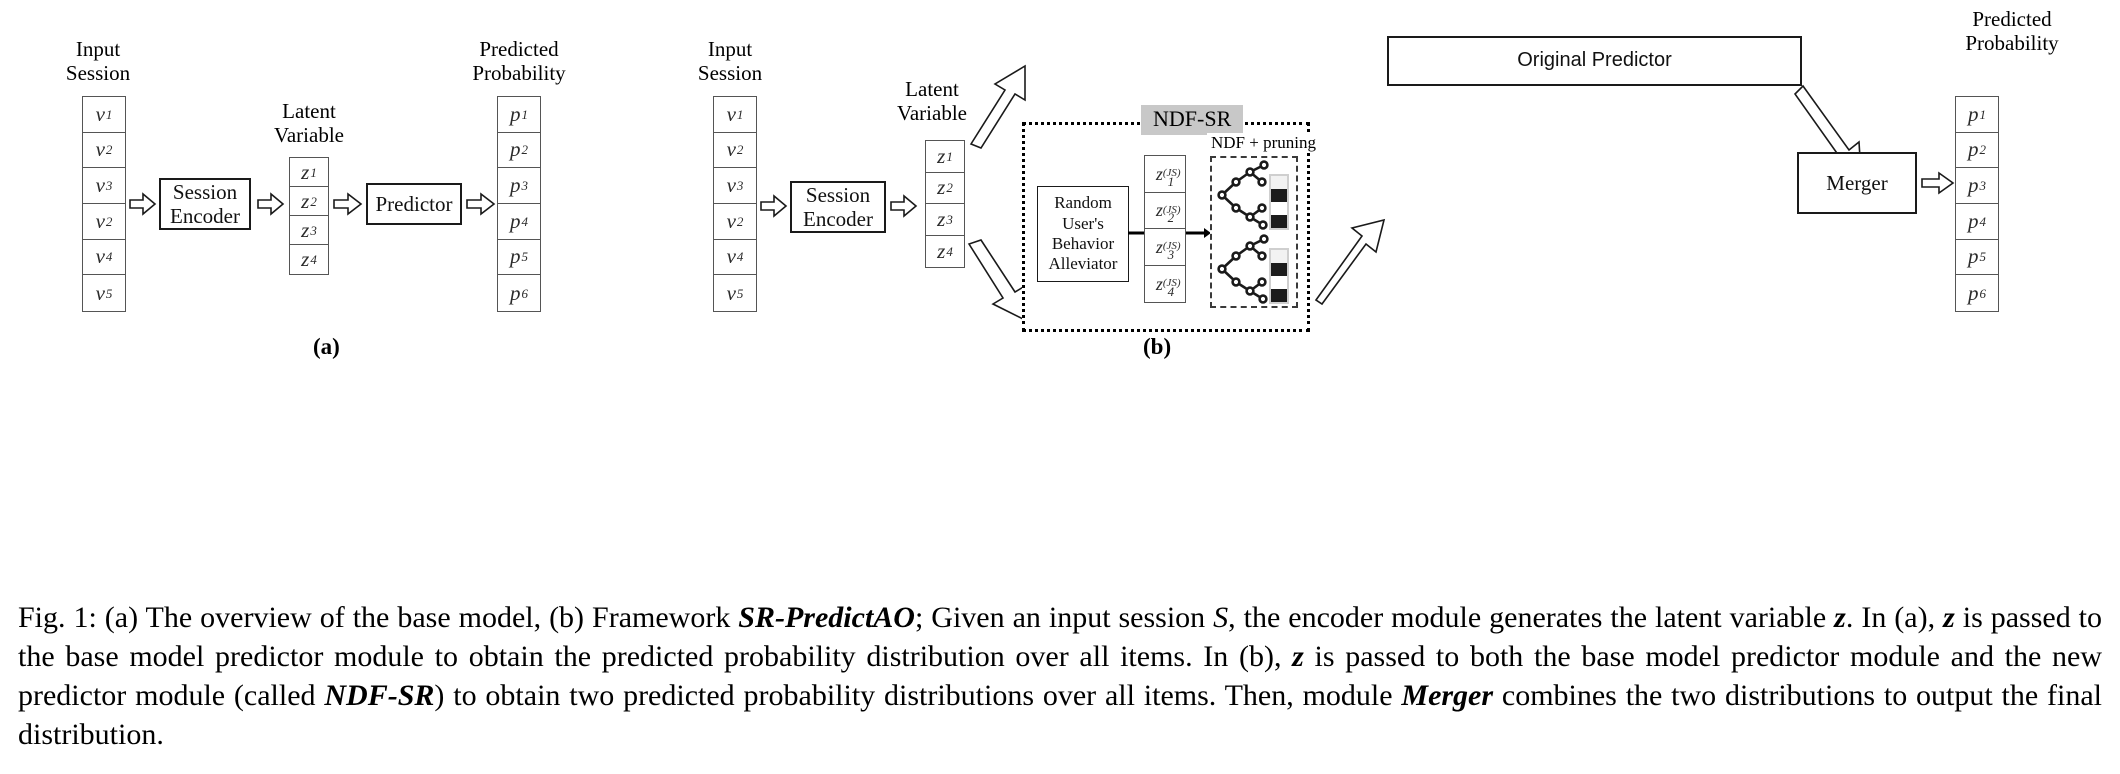 The width and height of the screenshot is (2120, 774). I want to click on panel-a-input-session-stack: v1v2v3v2v4v5, so click(104, 204).